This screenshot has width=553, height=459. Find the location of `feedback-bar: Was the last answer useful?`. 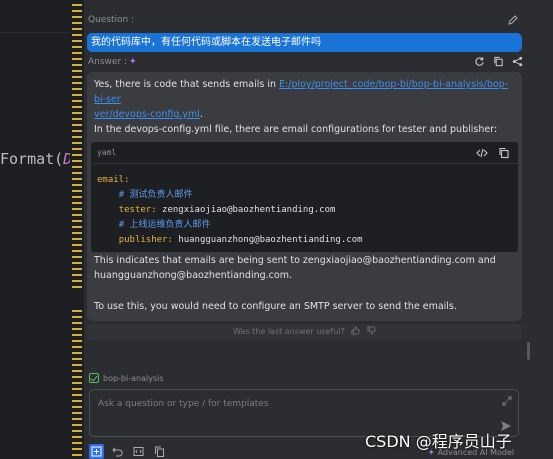

feedback-bar: Was the last answer useful? is located at coordinates (304, 332).